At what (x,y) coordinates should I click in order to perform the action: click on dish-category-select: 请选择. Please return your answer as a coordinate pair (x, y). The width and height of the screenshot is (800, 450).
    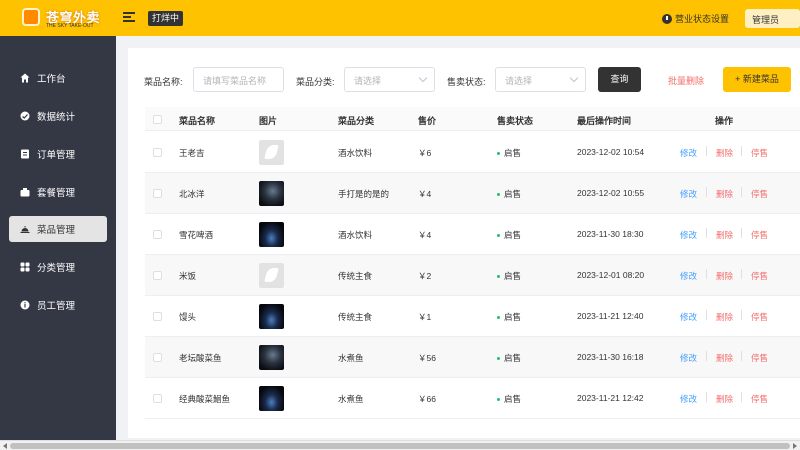
    Looking at the image, I should click on (389, 79).